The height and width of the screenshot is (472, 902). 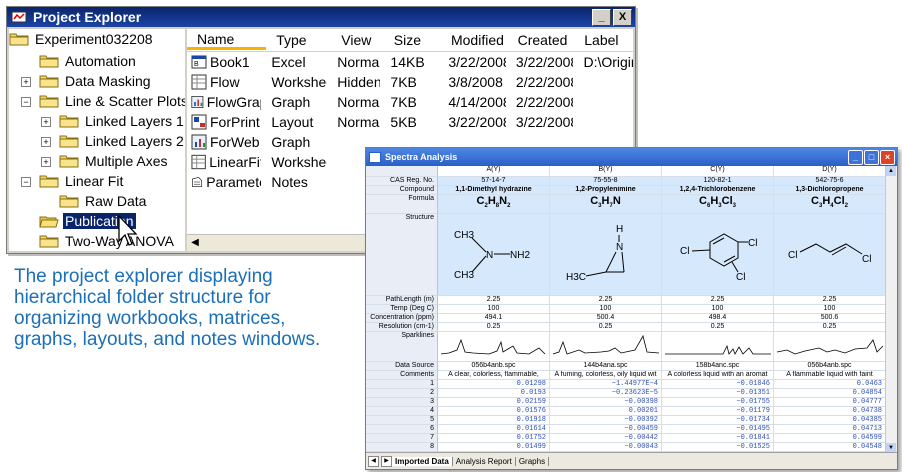 What do you see at coordinates (830, 318) in the screenshot?
I see `concentration-cell: 500.6` at bounding box center [830, 318].